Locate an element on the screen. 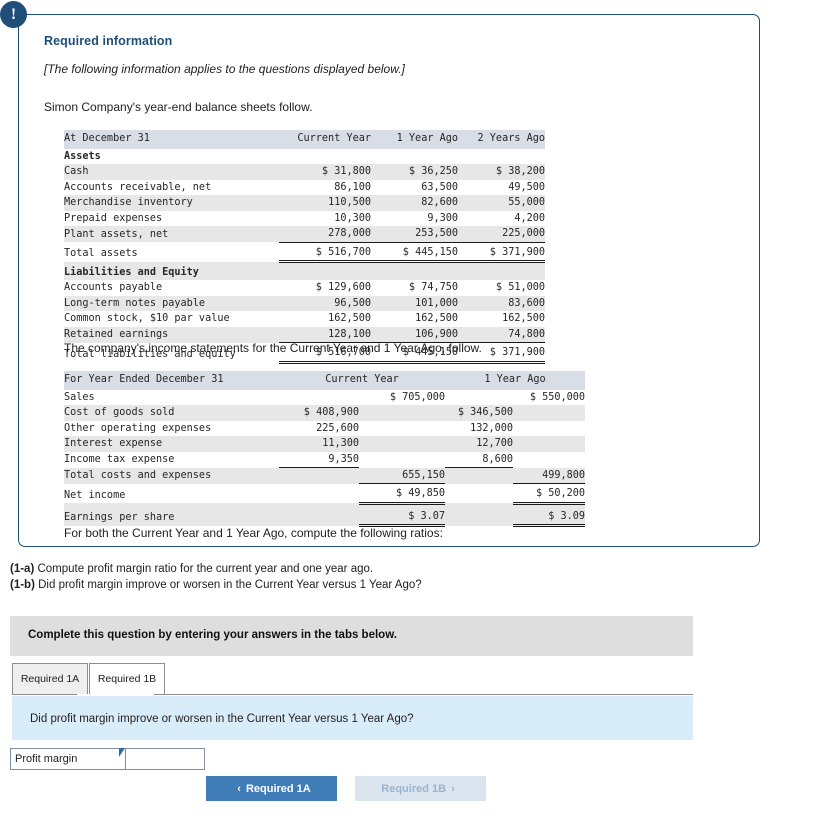 Image resolution: width=830 pixels, height=832 pixels. row-value: 278,000 is located at coordinates (325, 234).